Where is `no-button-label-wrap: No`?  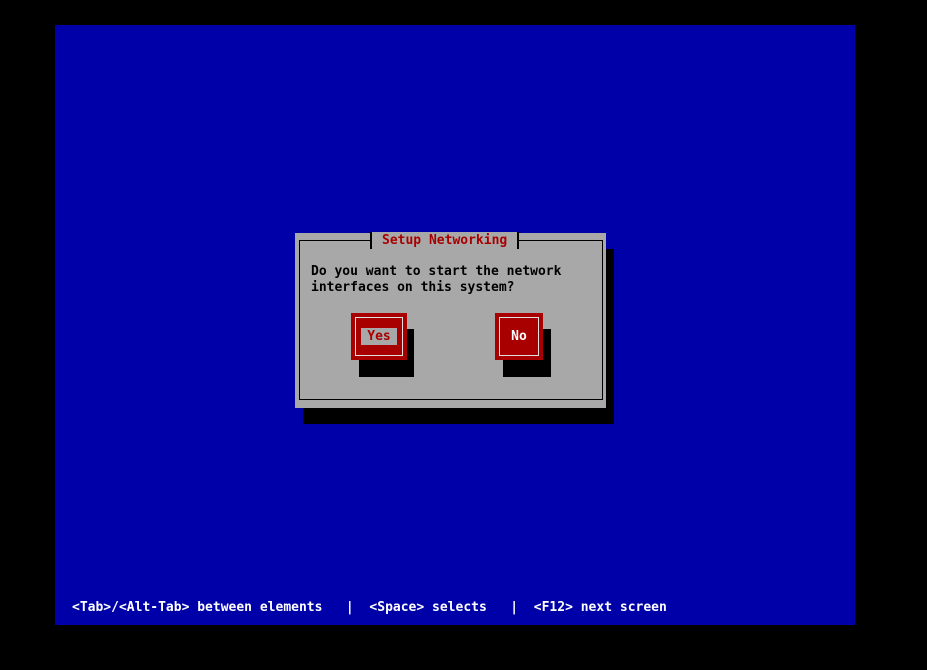
no-button-label-wrap: No is located at coordinates (519, 337).